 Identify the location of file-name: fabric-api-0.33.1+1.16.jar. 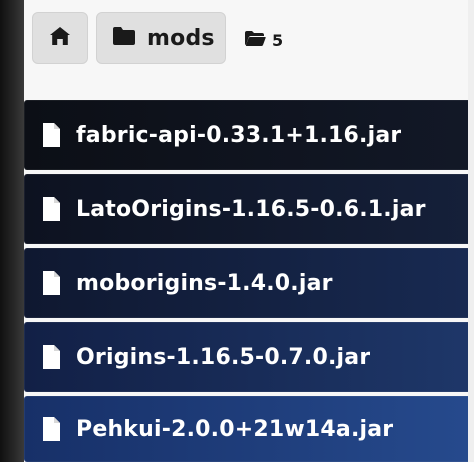
(239, 135).